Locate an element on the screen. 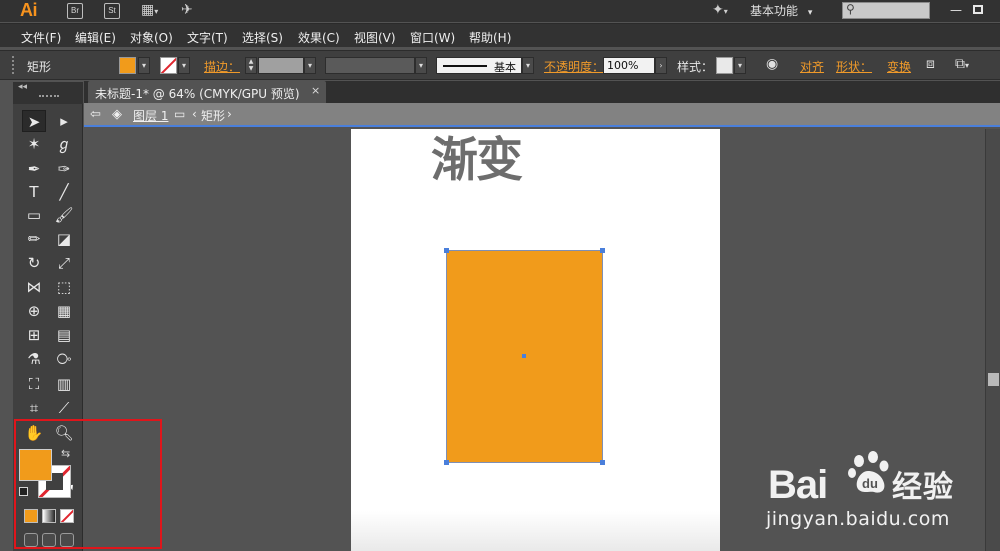  type-tool-icon: T is located at coordinates (34, 192).